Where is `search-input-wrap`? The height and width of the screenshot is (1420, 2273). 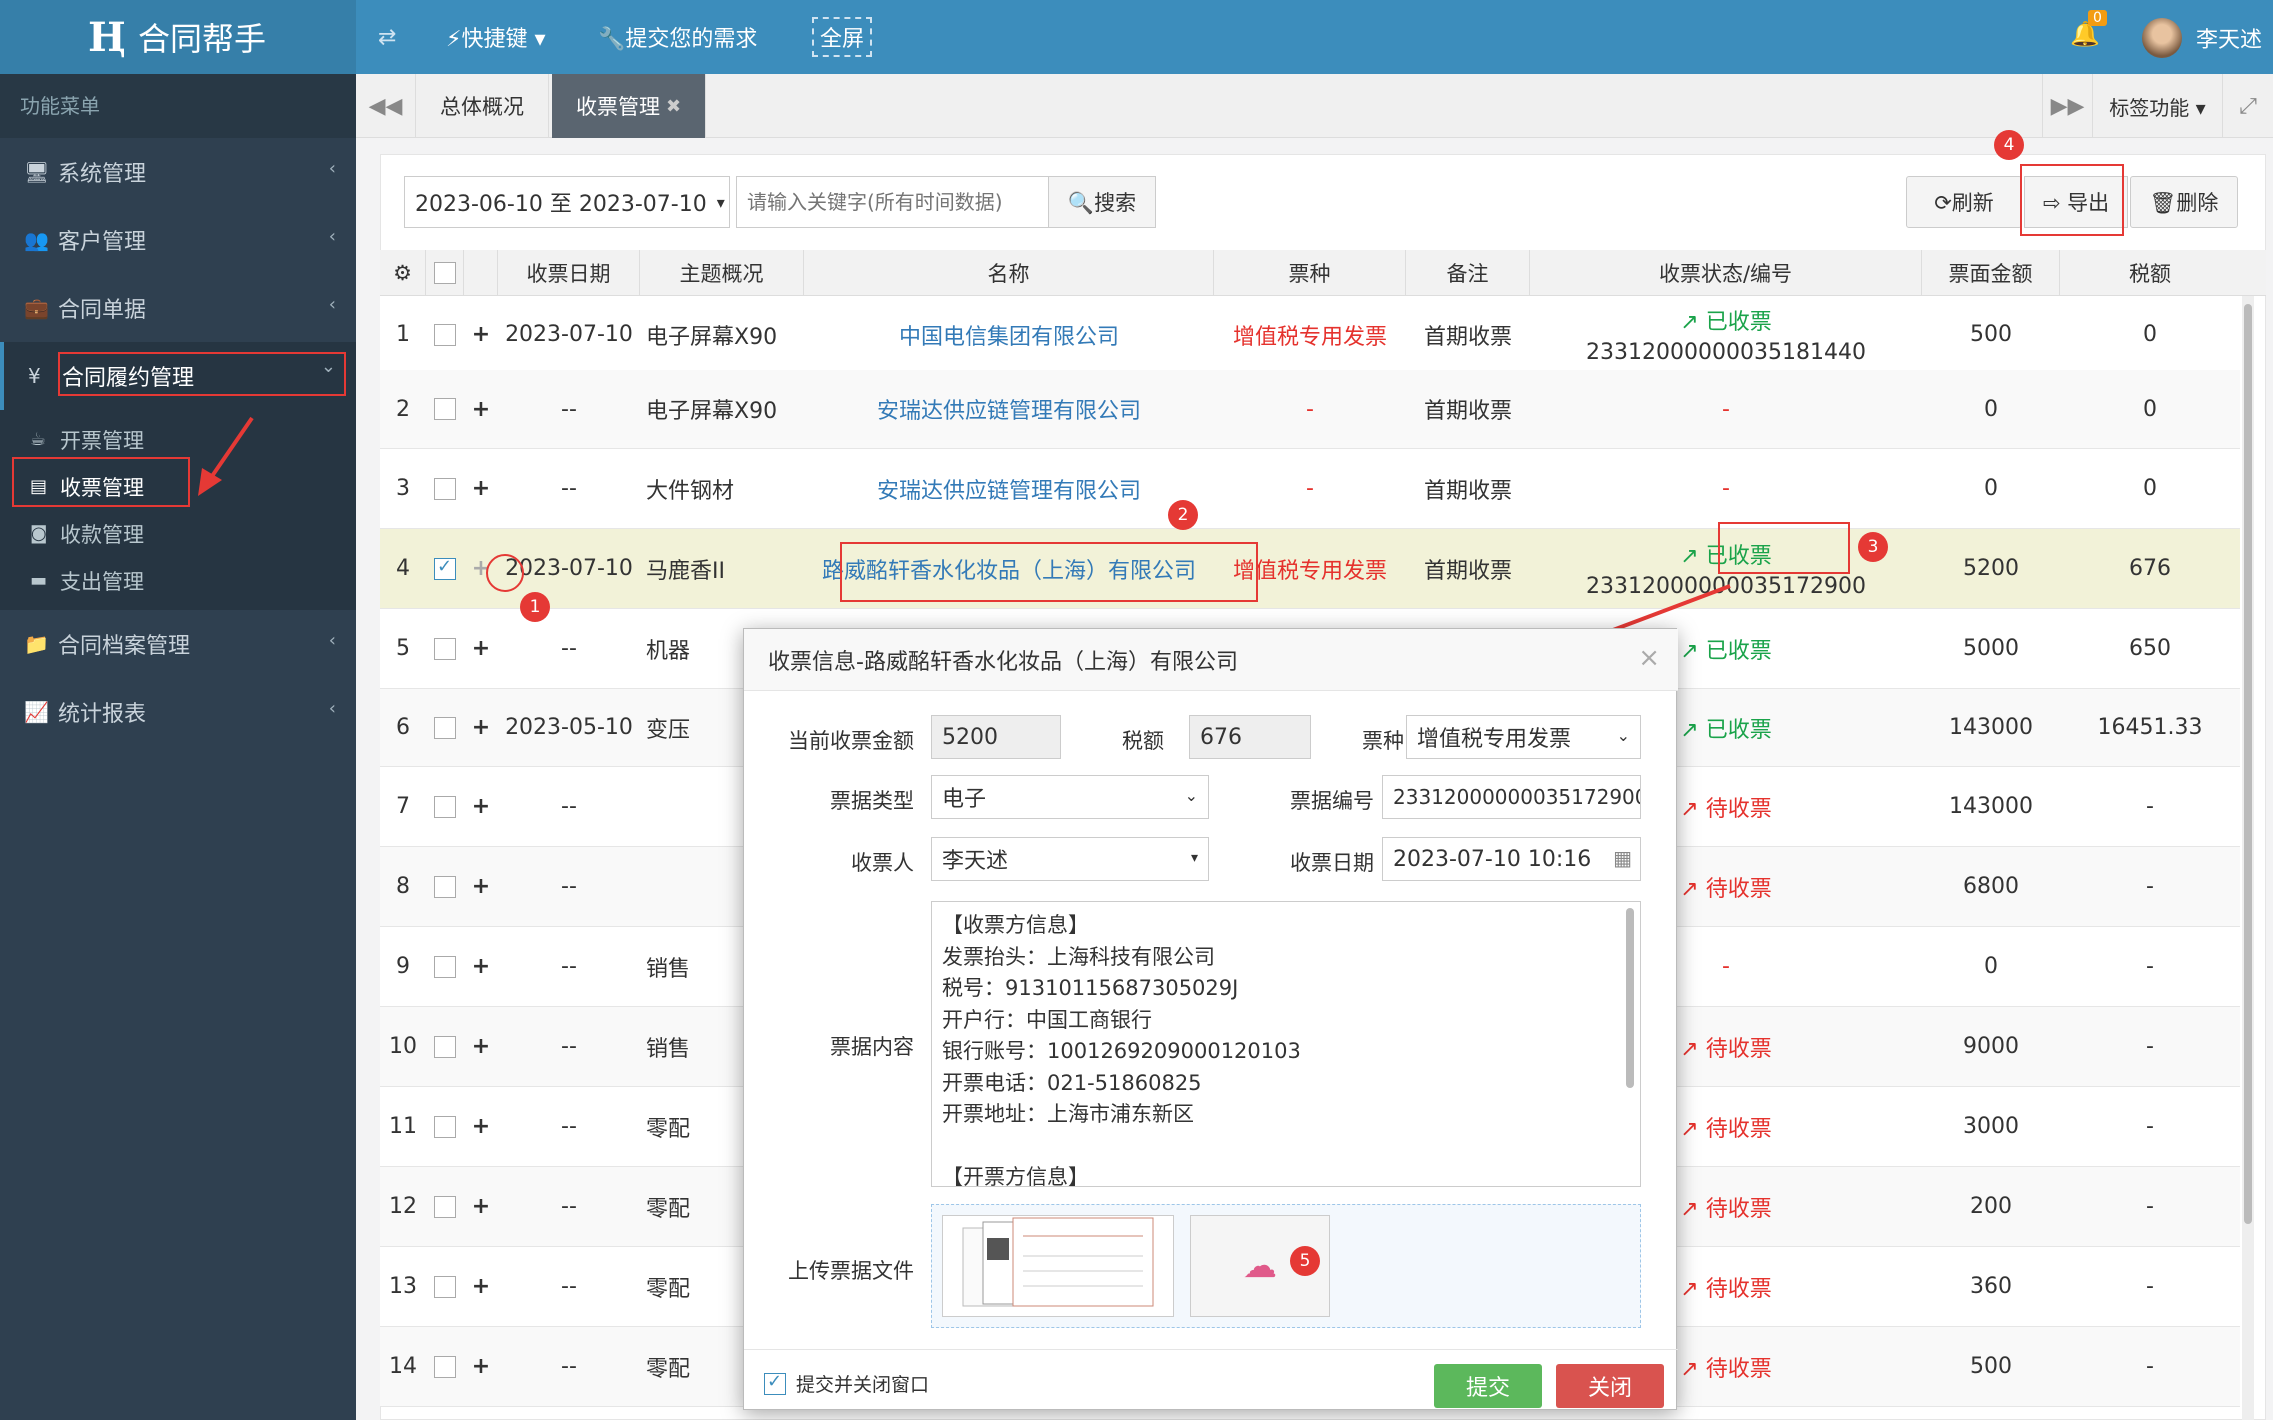
search-input-wrap is located at coordinates (893, 202).